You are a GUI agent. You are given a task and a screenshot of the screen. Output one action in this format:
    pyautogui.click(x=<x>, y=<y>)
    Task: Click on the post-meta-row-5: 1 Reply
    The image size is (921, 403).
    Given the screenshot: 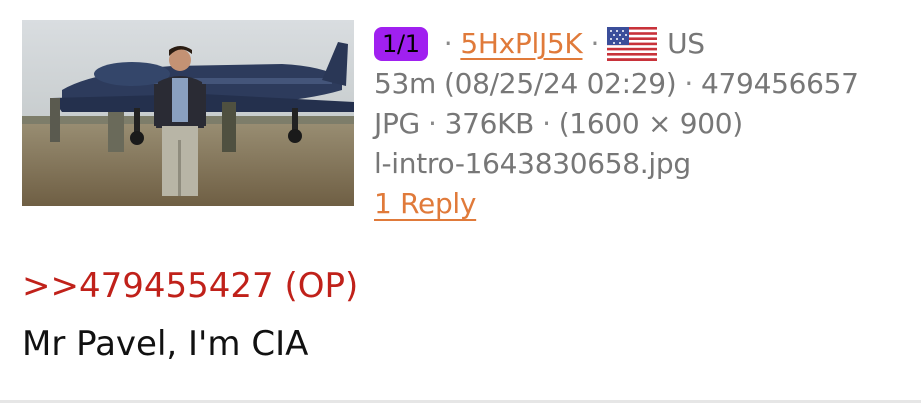 What is the action you would take?
    pyautogui.click(x=616, y=204)
    